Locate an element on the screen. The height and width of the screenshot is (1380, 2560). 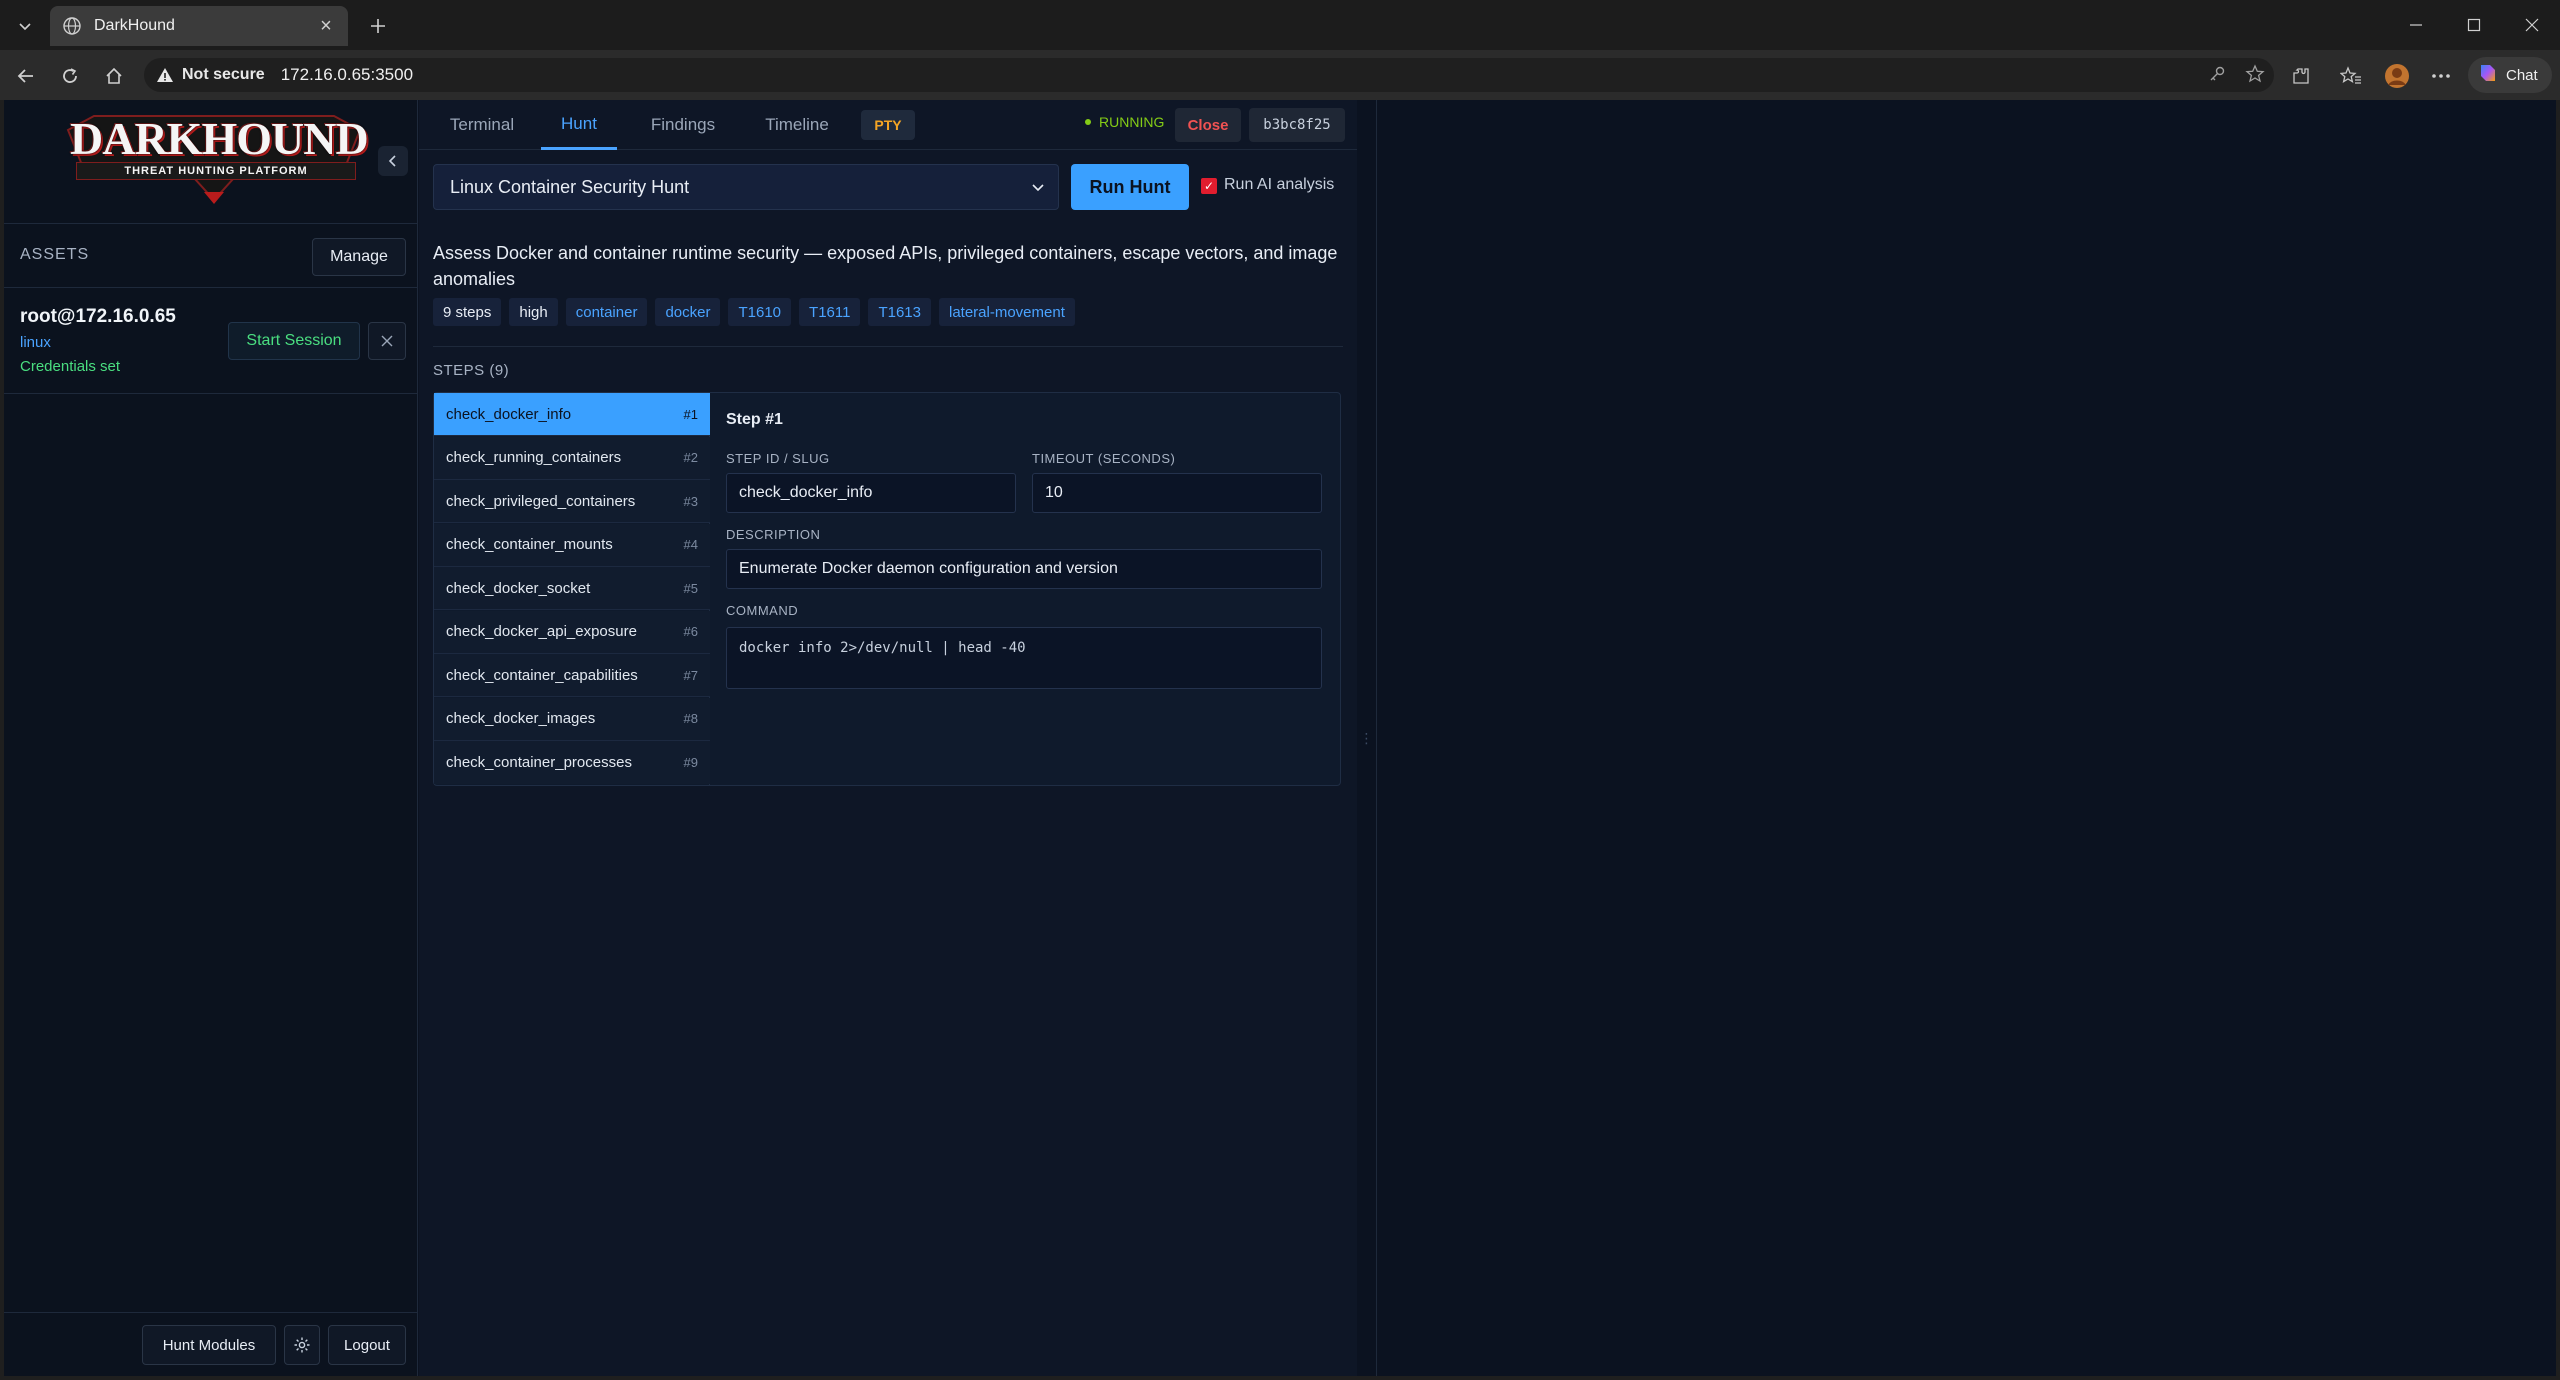
tag-t1611: T1611 is located at coordinates (830, 312).